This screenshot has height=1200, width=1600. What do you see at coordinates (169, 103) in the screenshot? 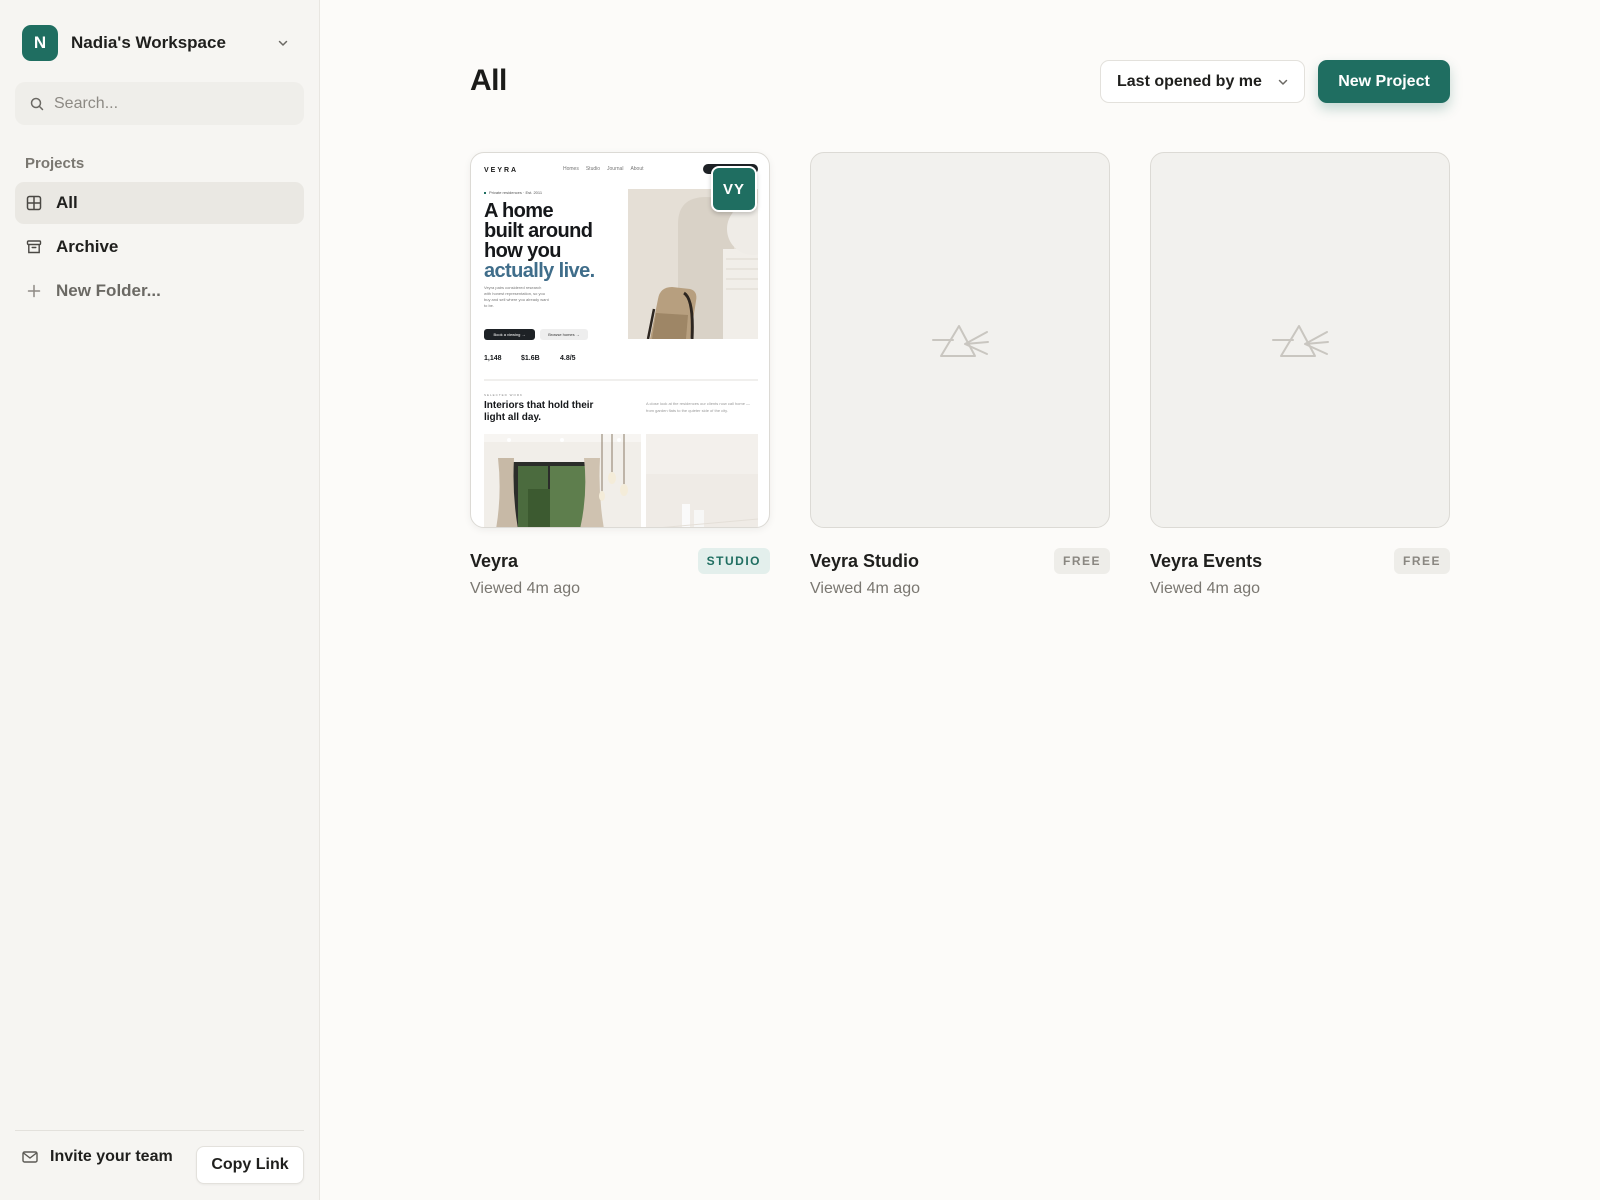
I see `search-input` at bounding box center [169, 103].